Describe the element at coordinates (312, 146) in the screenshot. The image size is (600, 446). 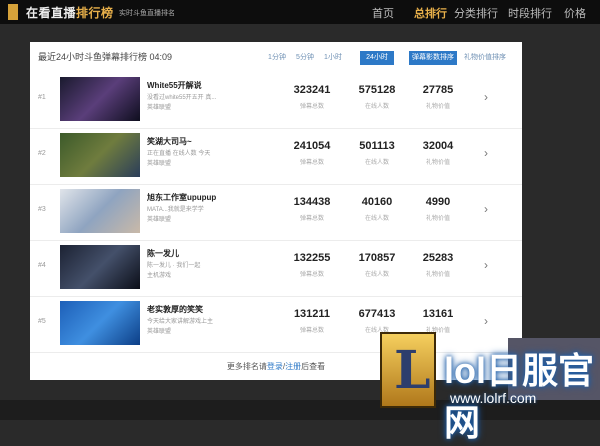
I see `danmu-count: 241054` at that location.